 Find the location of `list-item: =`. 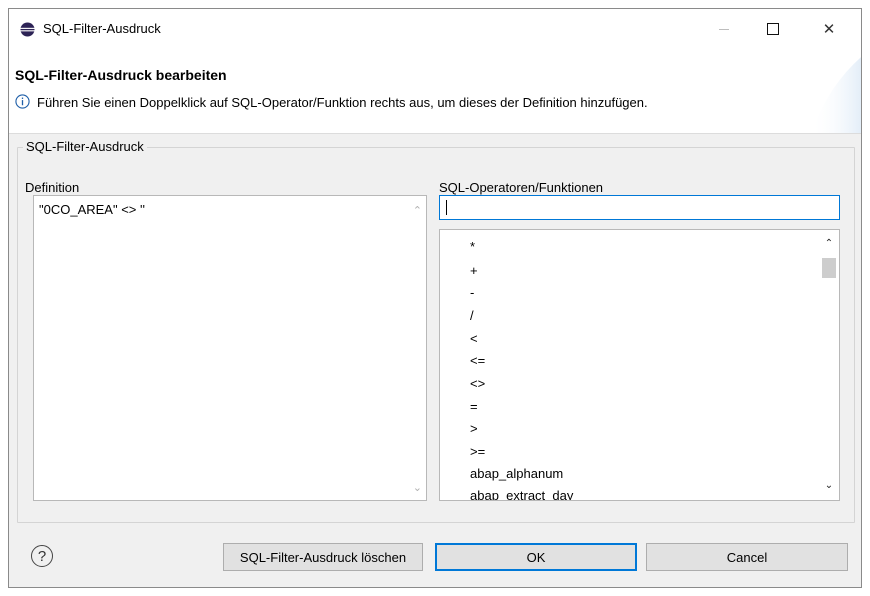

list-item: = is located at coordinates (474, 407).